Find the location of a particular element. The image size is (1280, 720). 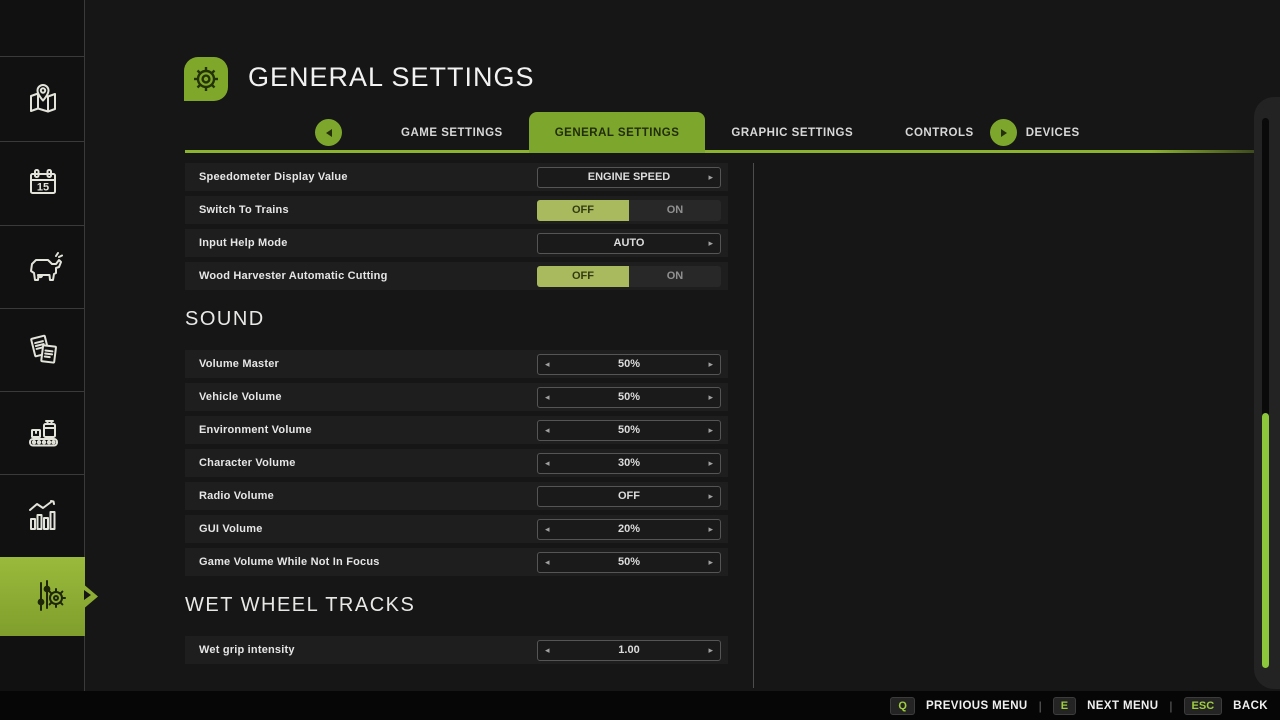

prev-tab-button is located at coordinates (328, 132).